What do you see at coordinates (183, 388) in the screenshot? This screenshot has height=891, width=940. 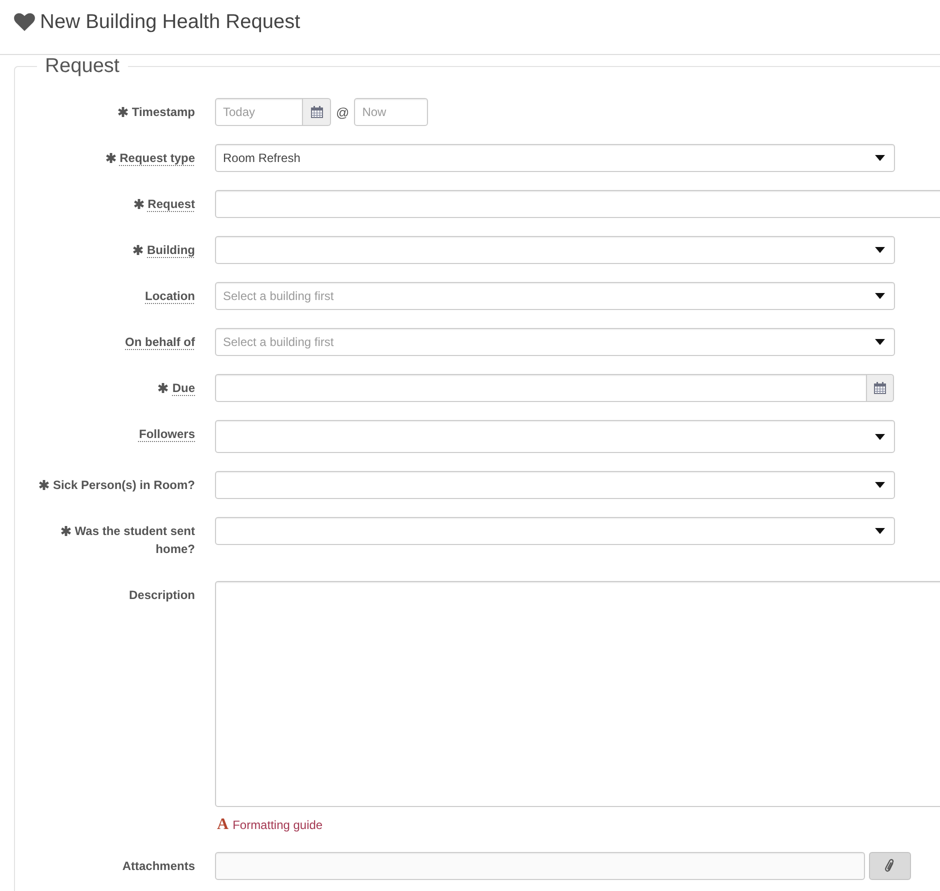 I see `field-label: Due` at bounding box center [183, 388].